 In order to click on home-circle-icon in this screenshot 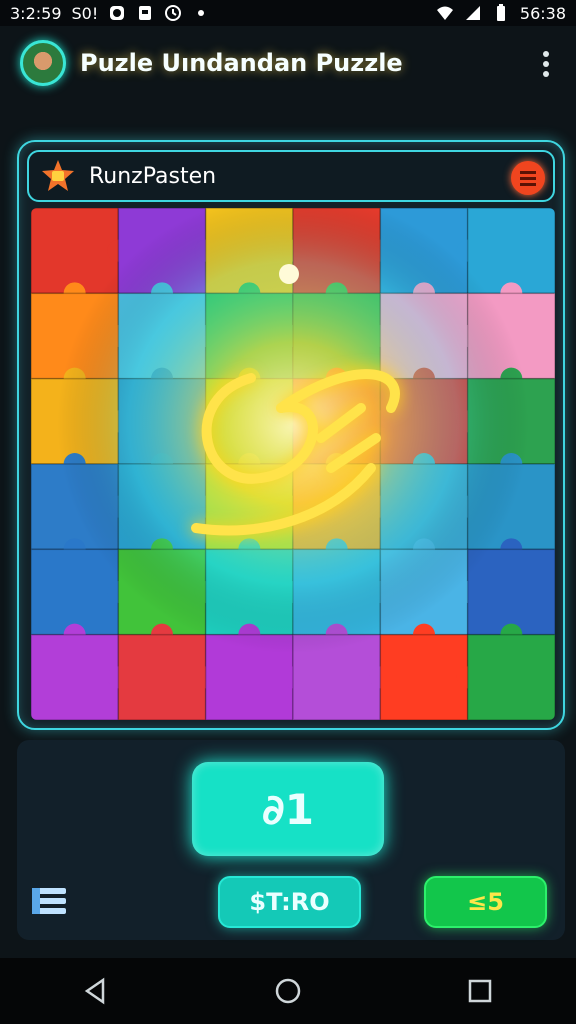, I will do `click(288, 991)`.